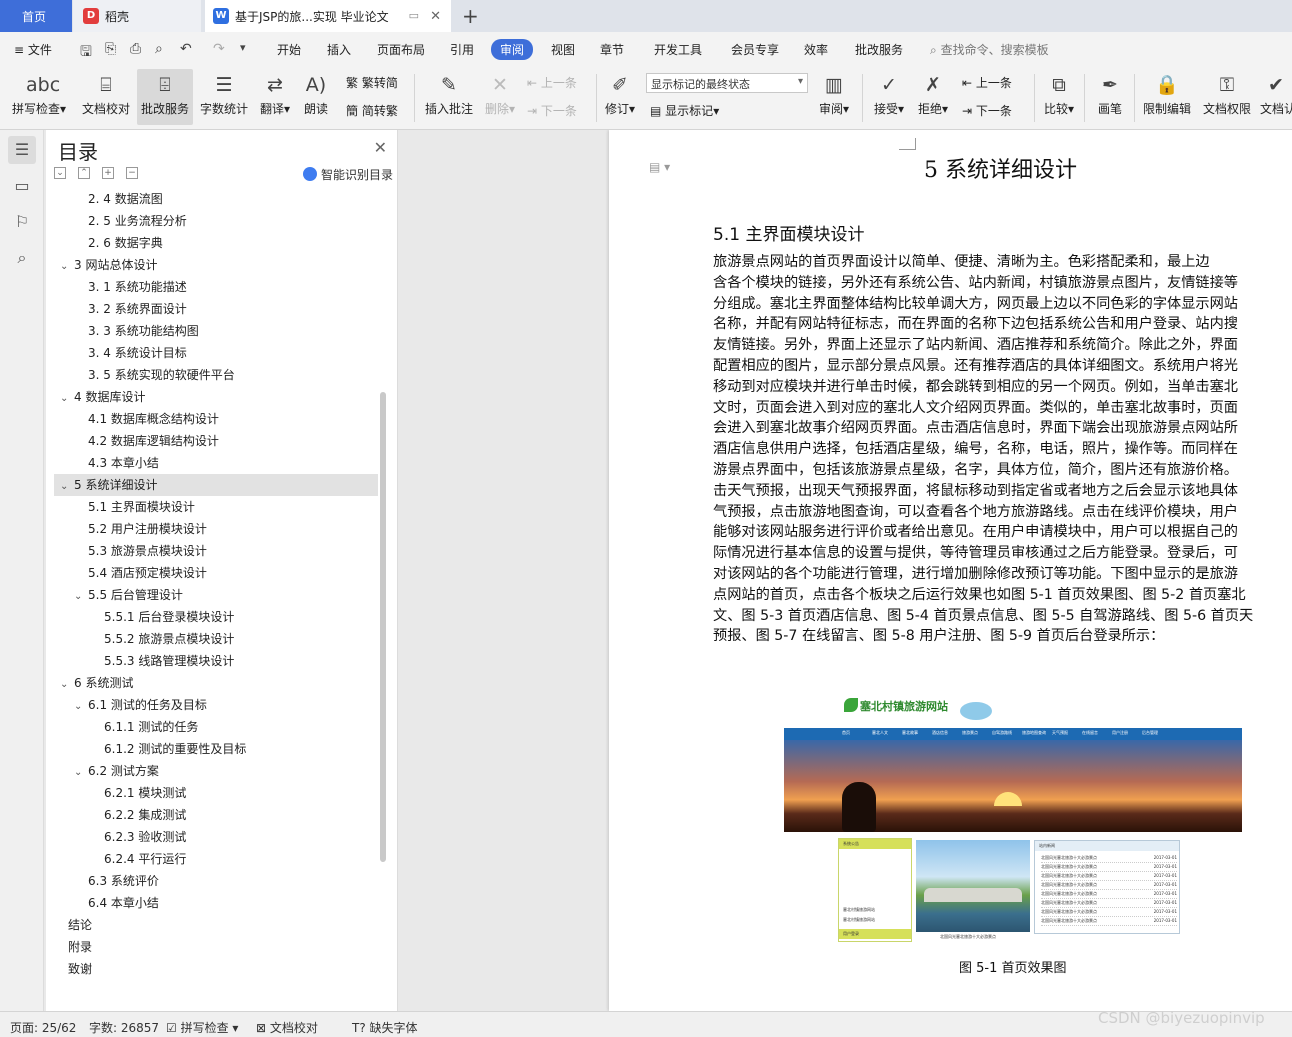 The height and width of the screenshot is (1037, 1292). Describe the element at coordinates (132, 173) in the screenshot. I see `remove-heading-icon: −` at that location.